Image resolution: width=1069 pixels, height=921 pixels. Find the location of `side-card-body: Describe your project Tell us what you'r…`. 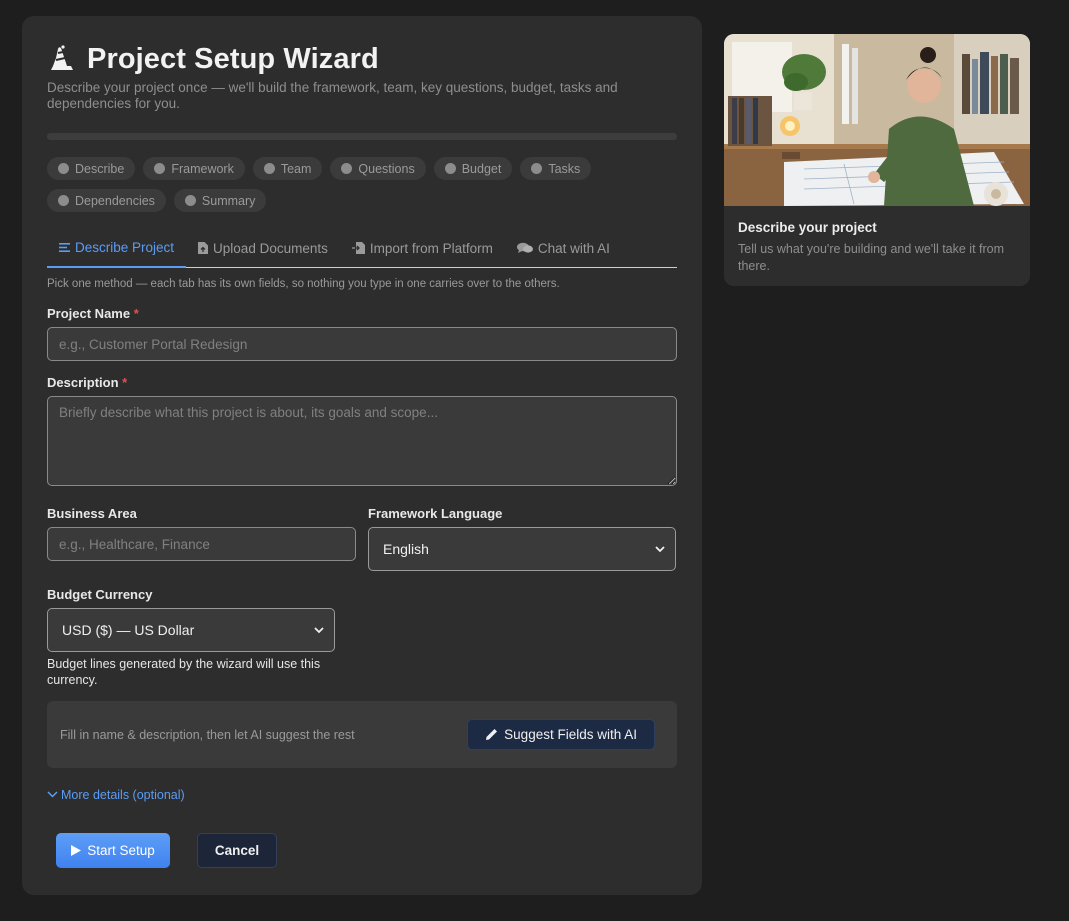

side-card-body: Describe your project Tell us what you'r… is located at coordinates (877, 240).